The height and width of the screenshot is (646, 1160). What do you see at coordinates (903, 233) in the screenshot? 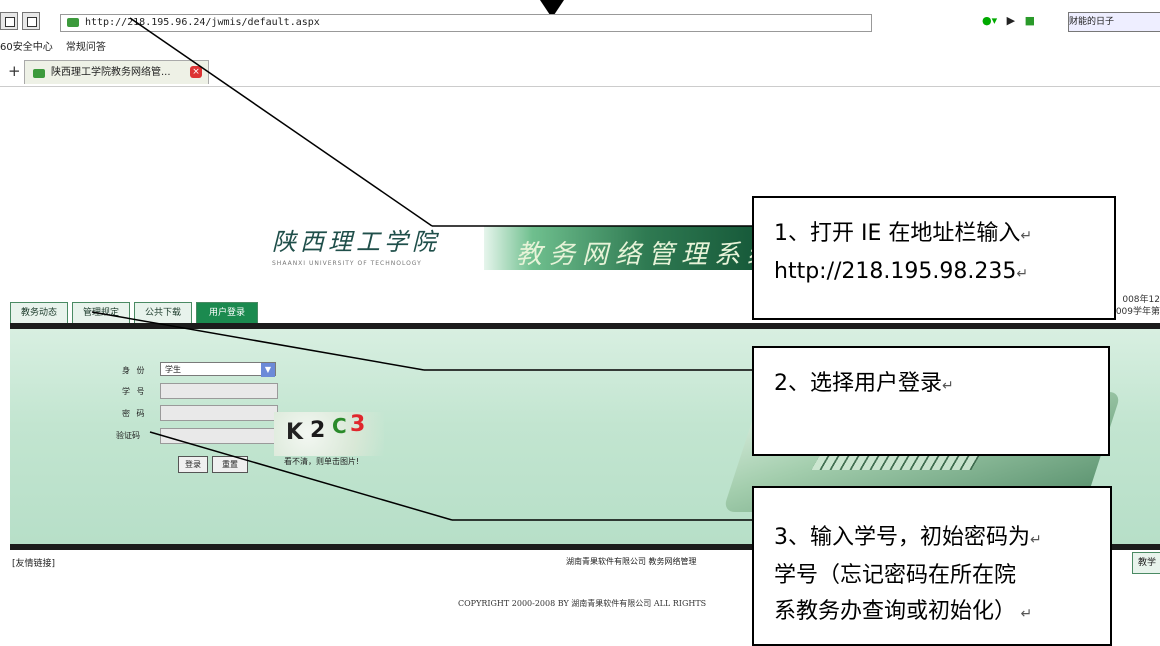
I see `callout-1-line-1: 1、打开 IE 在地址栏输入↵` at bounding box center [903, 233].